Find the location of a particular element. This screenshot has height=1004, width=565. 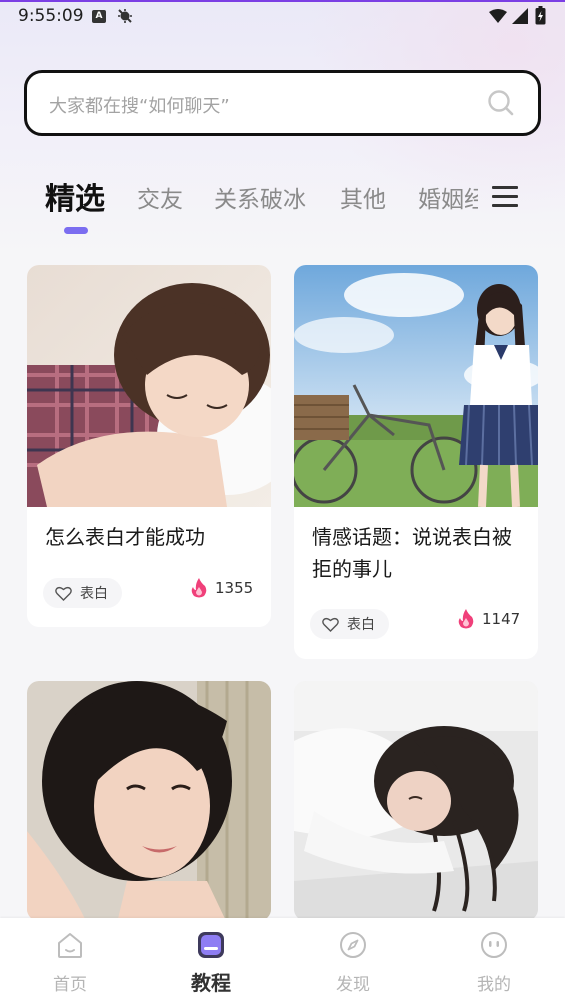

tab-friends: 交友 is located at coordinates (160, 197).